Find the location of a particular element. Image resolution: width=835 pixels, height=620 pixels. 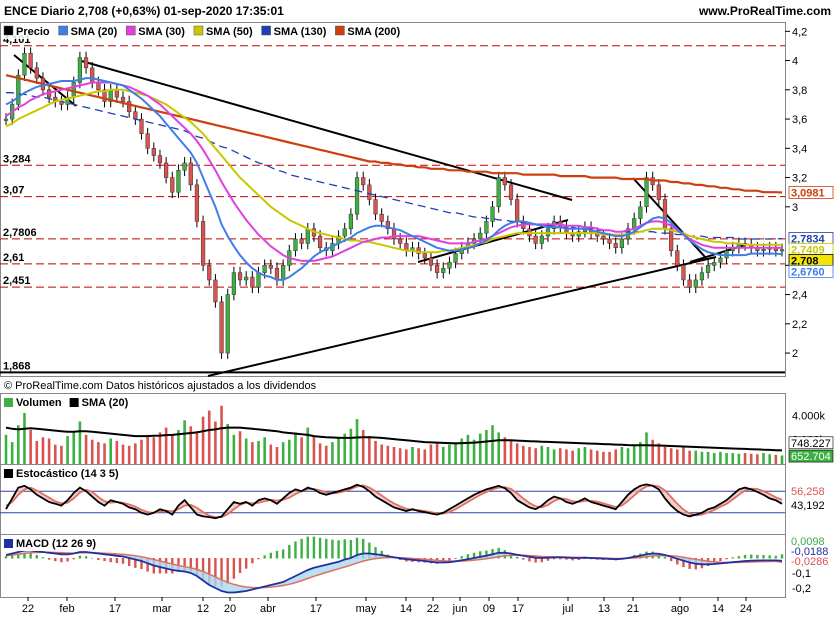

legend-swatch is located at coordinates (63, 30).